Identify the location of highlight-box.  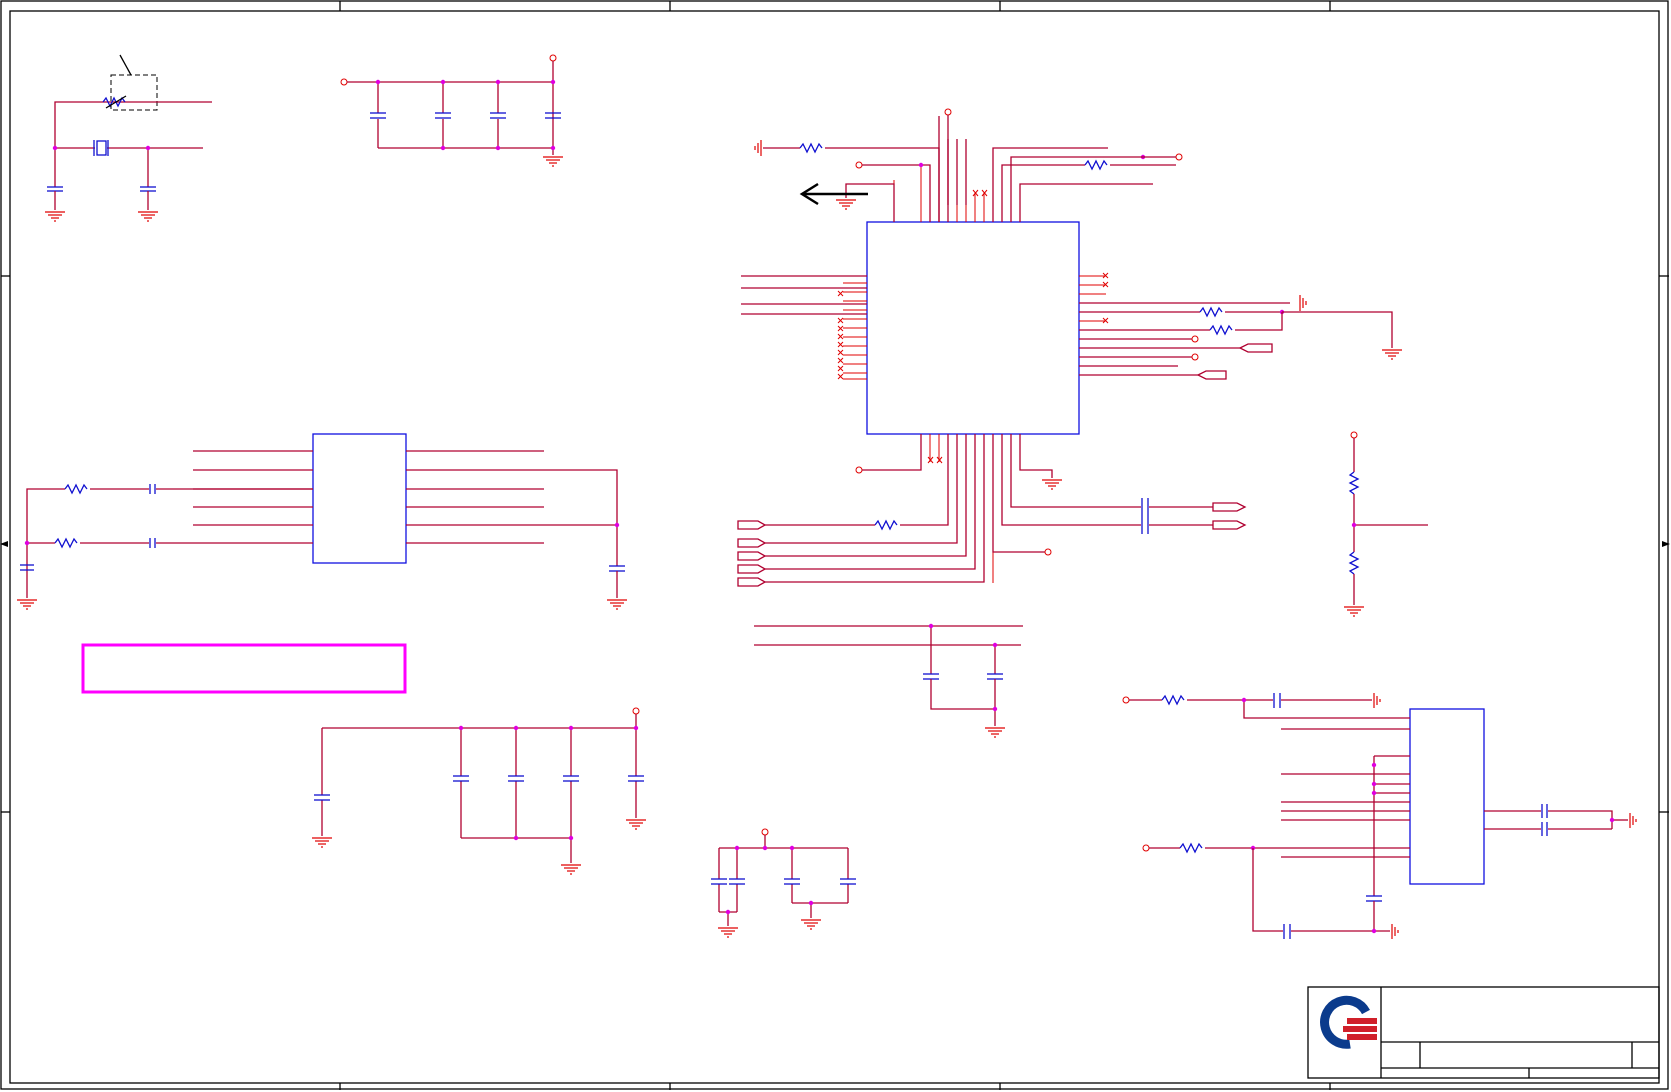
(244, 668).